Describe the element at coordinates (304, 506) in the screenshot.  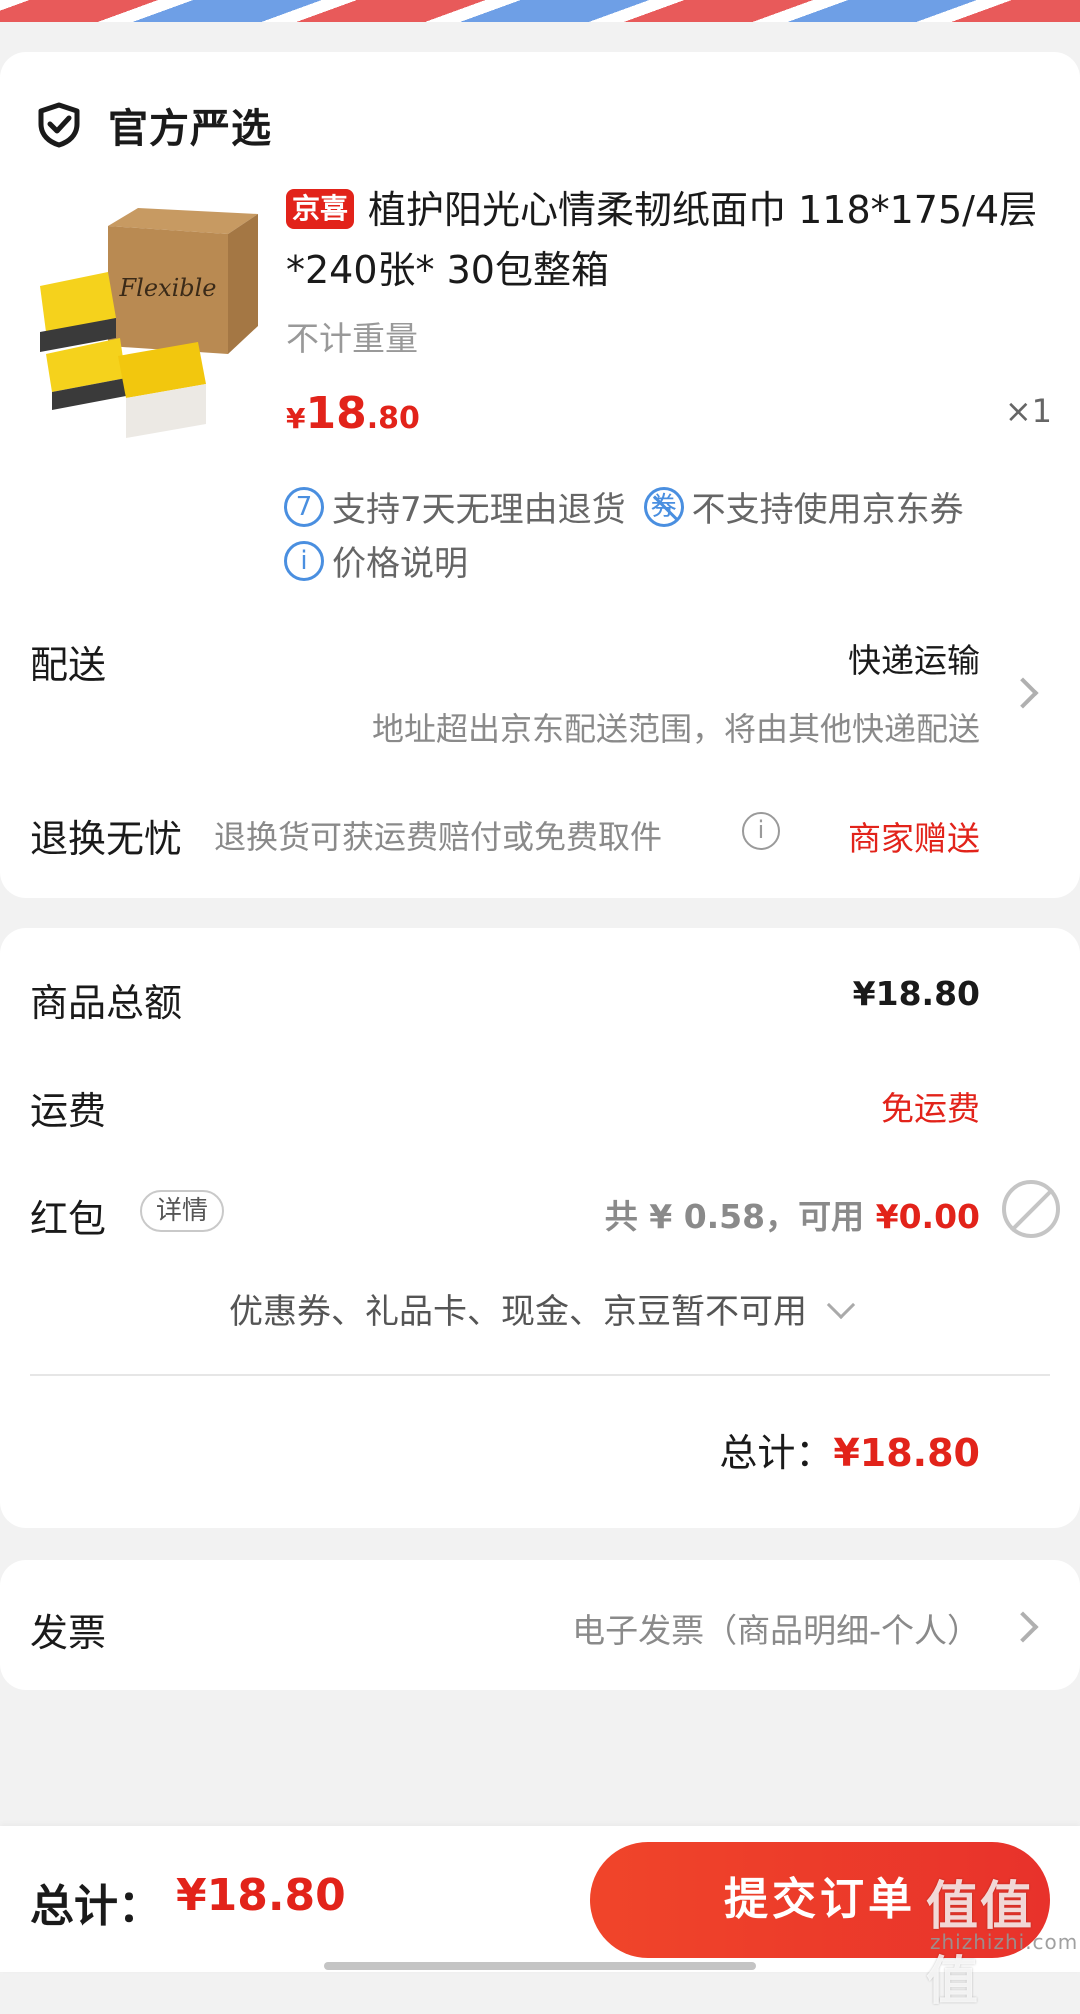
I see `seven-day-return-icon: 7` at that location.